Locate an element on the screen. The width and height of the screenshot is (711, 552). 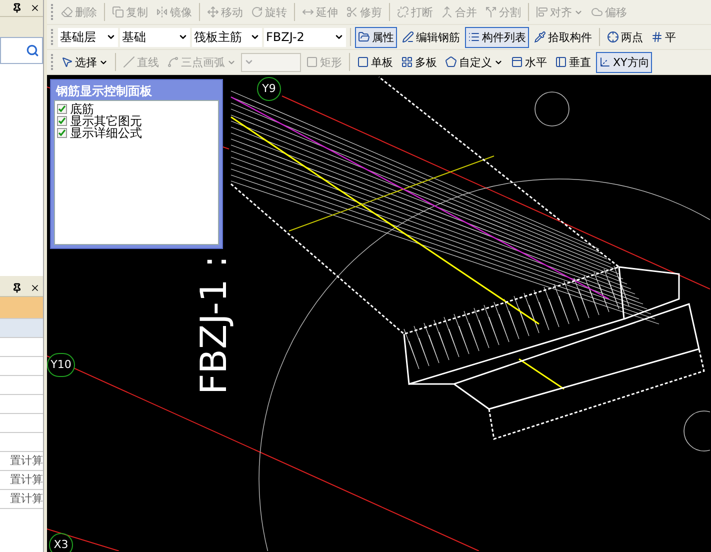
break-icon is located at coordinates (403, 12).